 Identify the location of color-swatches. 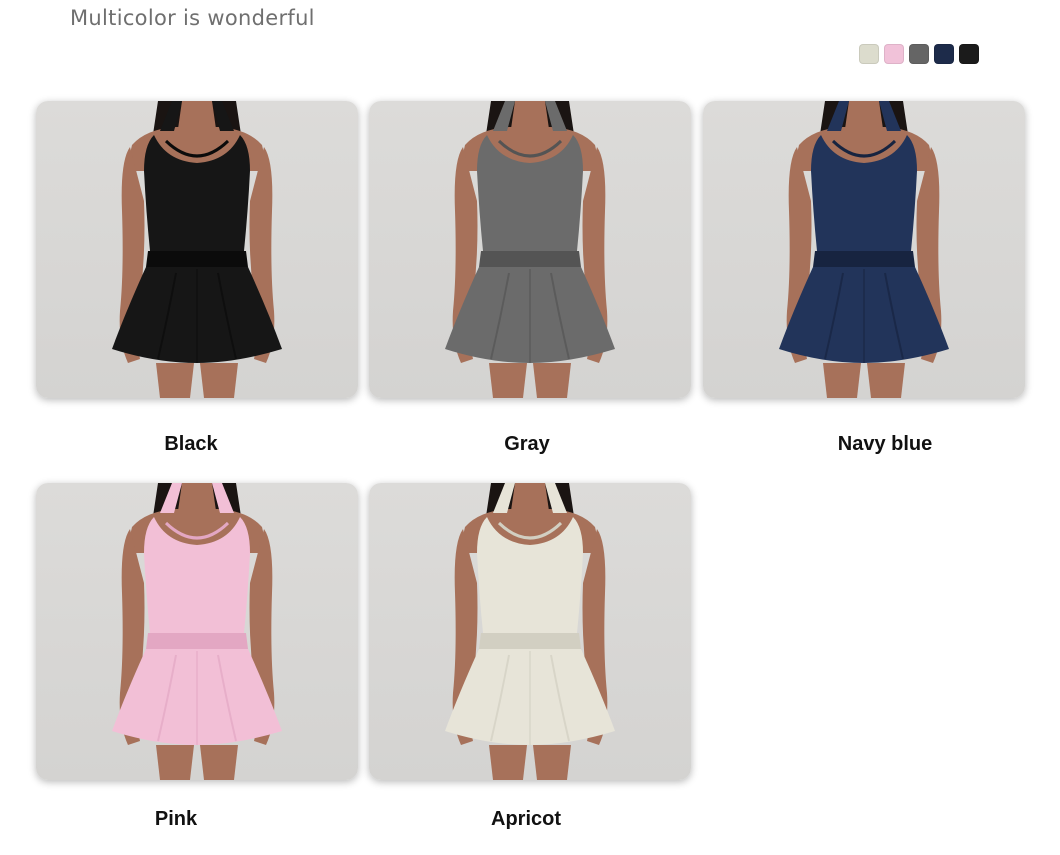
(919, 54).